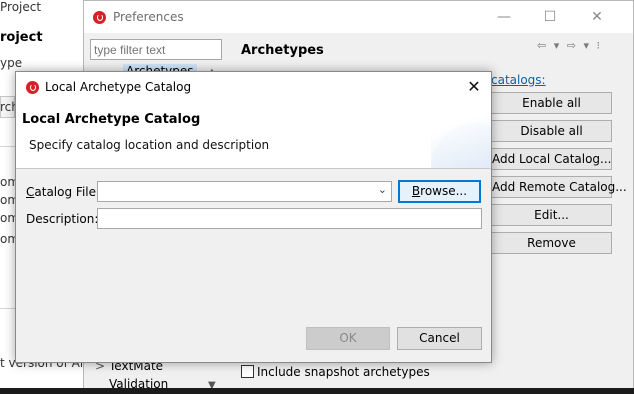  I want to click on filter-input, so click(156, 49).